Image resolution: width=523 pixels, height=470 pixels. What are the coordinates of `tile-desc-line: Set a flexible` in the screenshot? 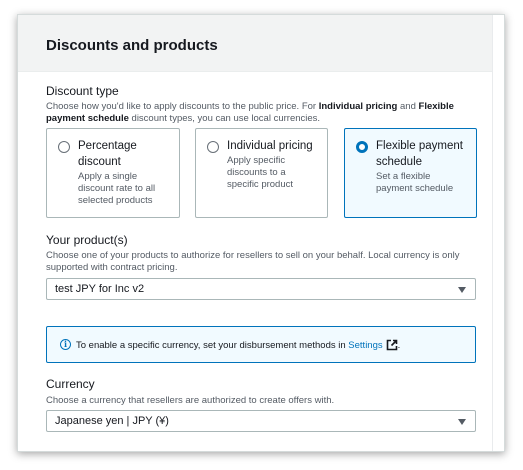 It's located at (403, 176).